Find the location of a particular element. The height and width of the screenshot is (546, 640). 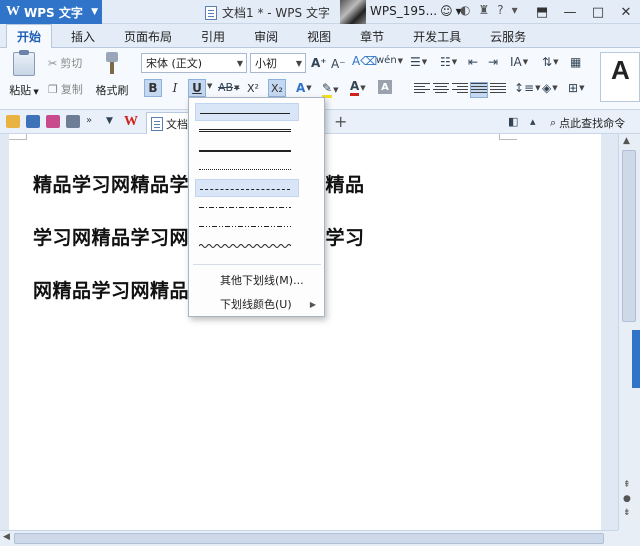

strike-icon: AB is located at coordinates (226, 87).